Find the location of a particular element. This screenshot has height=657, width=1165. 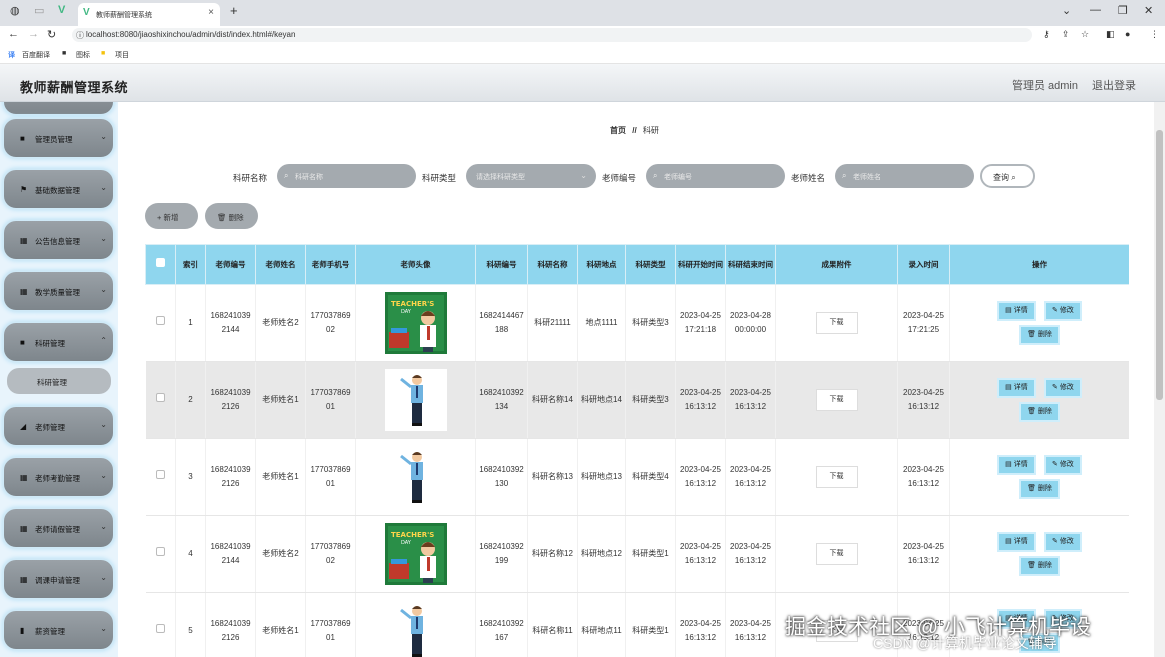

profile-icon: ● is located at coordinates (1127, 34).